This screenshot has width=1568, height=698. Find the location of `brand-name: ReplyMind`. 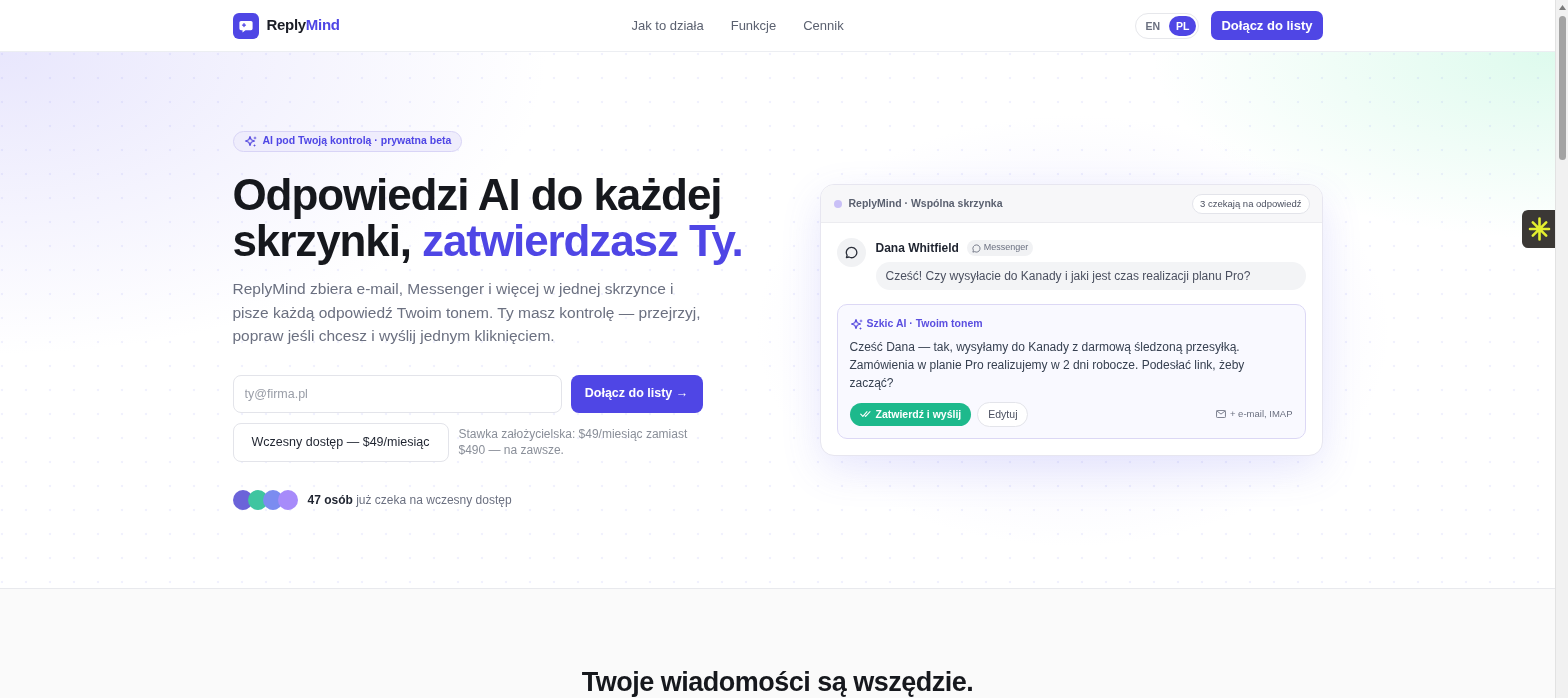

brand-name: ReplyMind is located at coordinates (303, 25).